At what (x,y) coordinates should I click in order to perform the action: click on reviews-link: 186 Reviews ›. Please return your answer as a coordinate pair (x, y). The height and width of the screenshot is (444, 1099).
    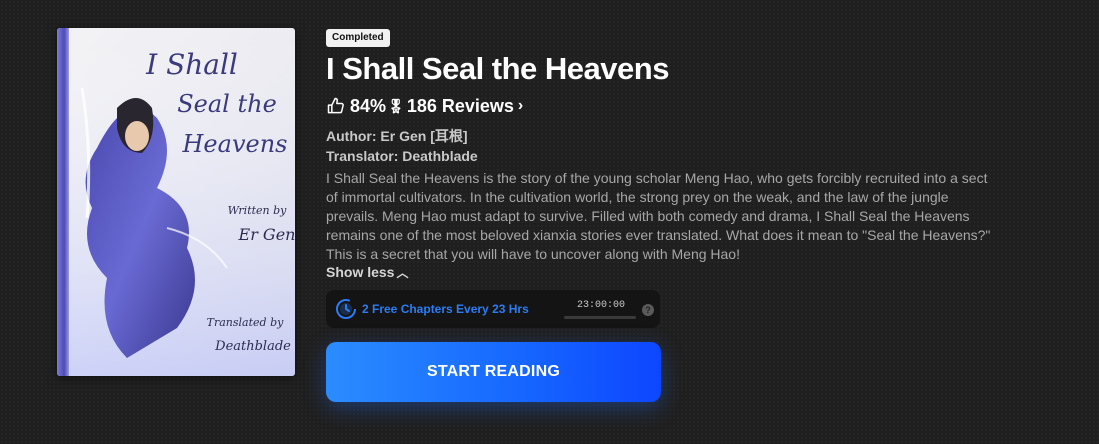
    Looking at the image, I should click on (465, 106).